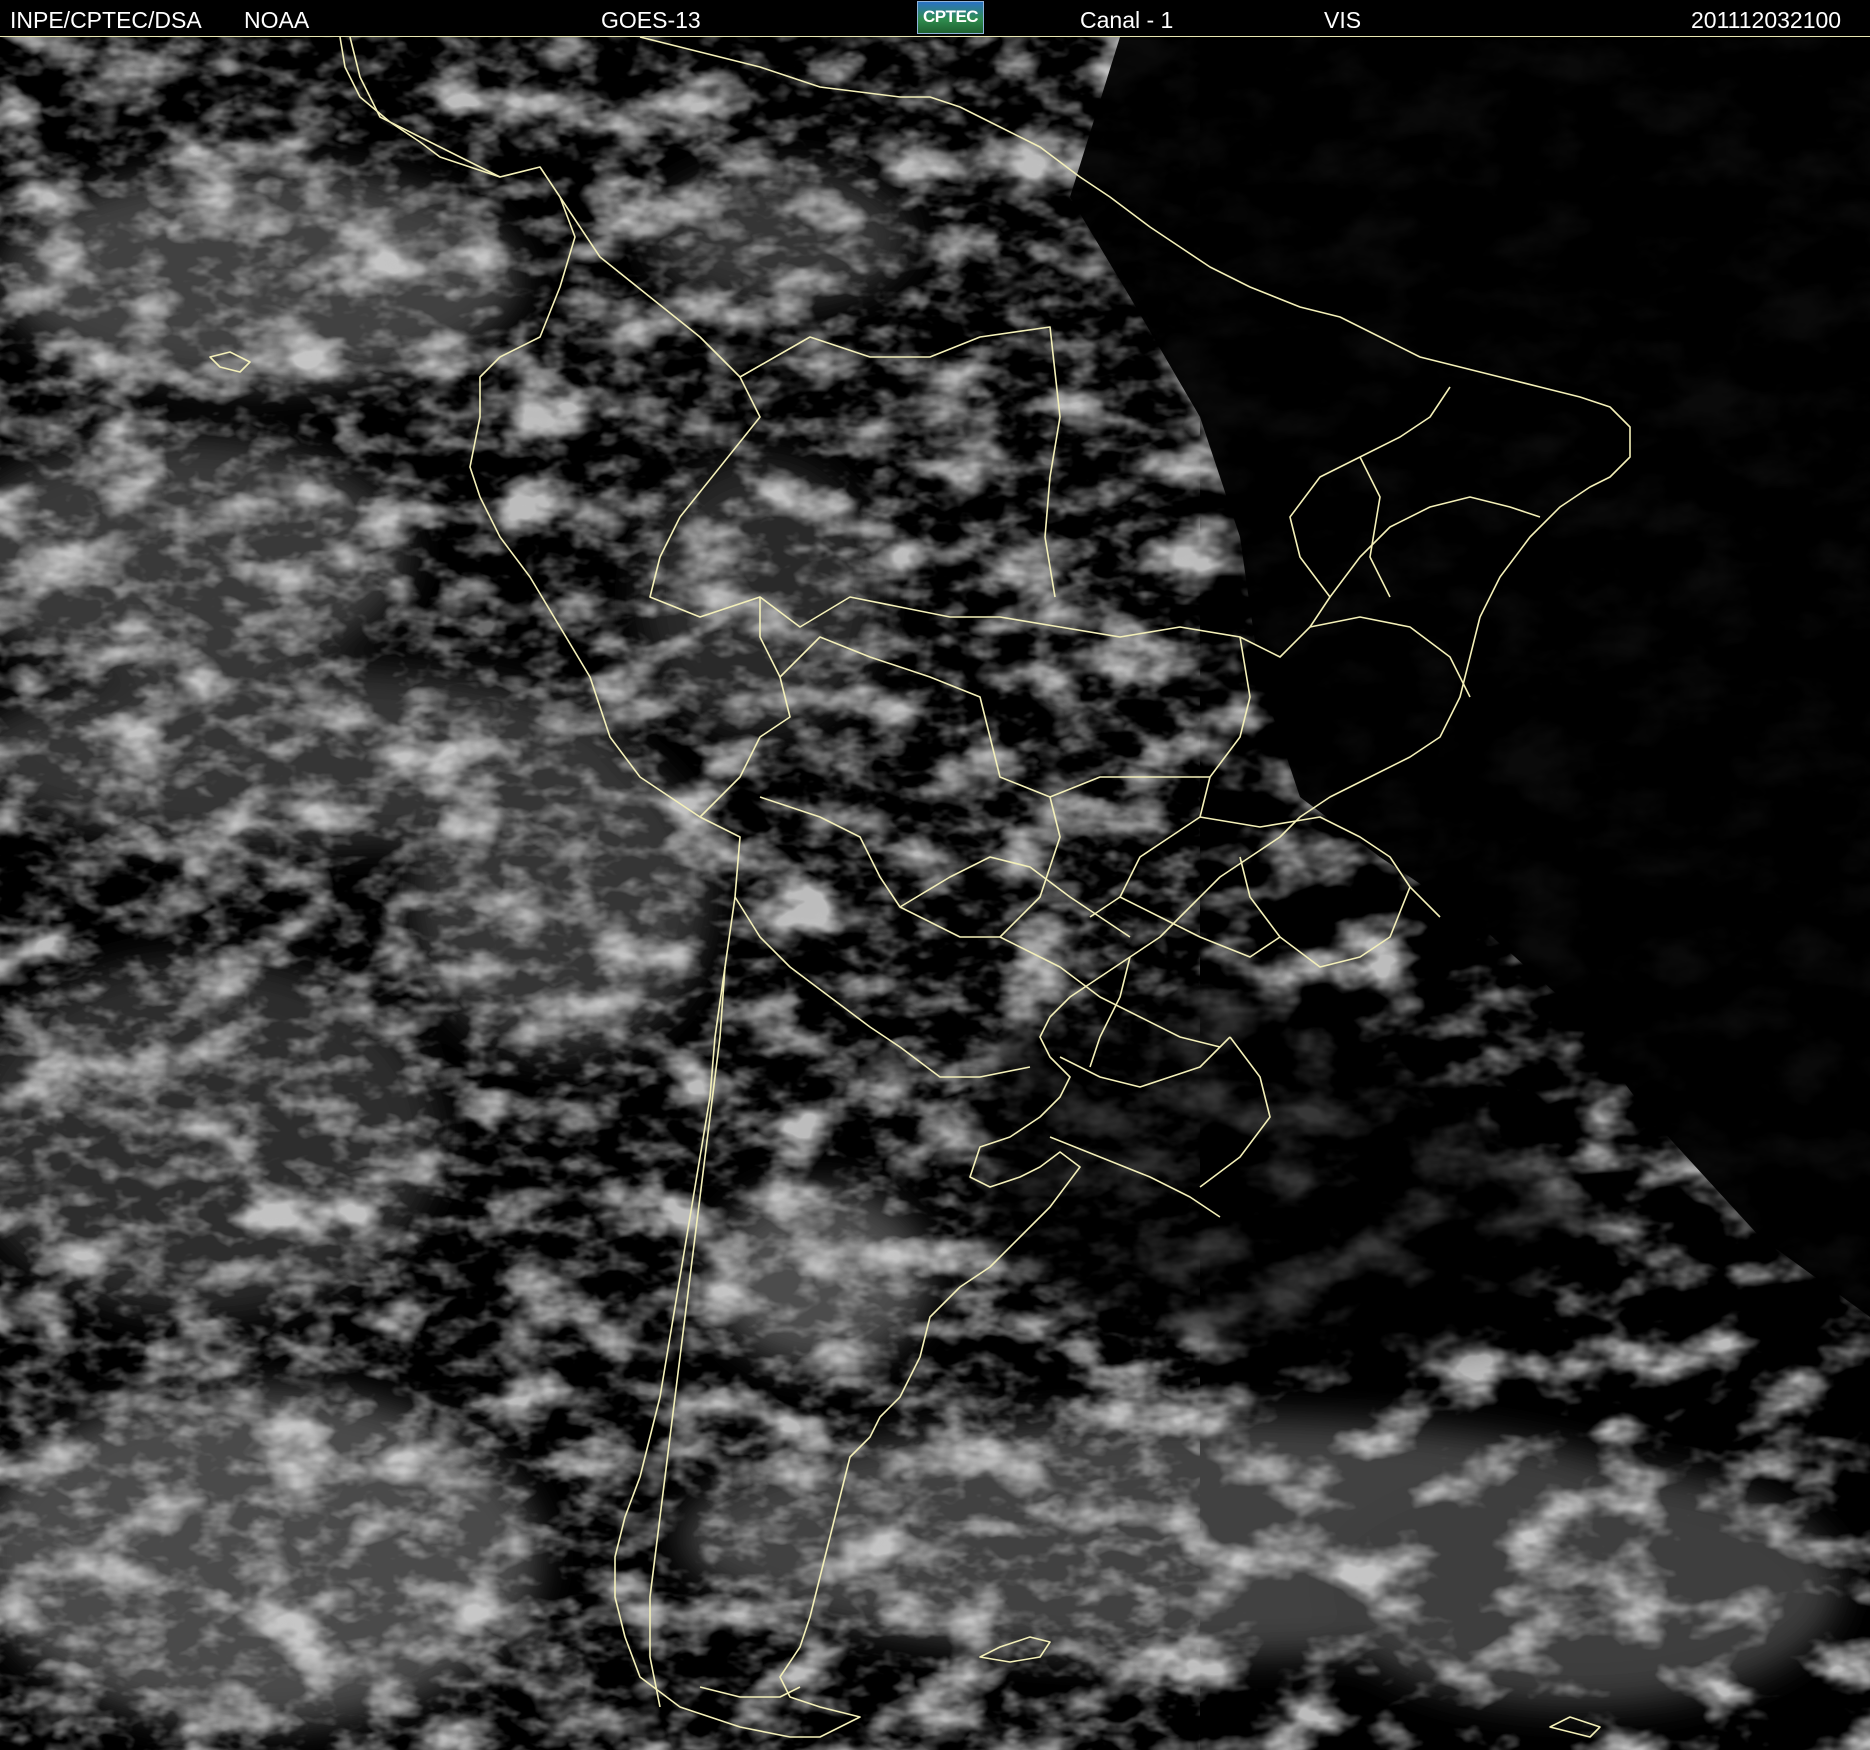 Image resolution: width=1870 pixels, height=1750 pixels. I want to click on agency-label: NOAA, so click(277, 20).